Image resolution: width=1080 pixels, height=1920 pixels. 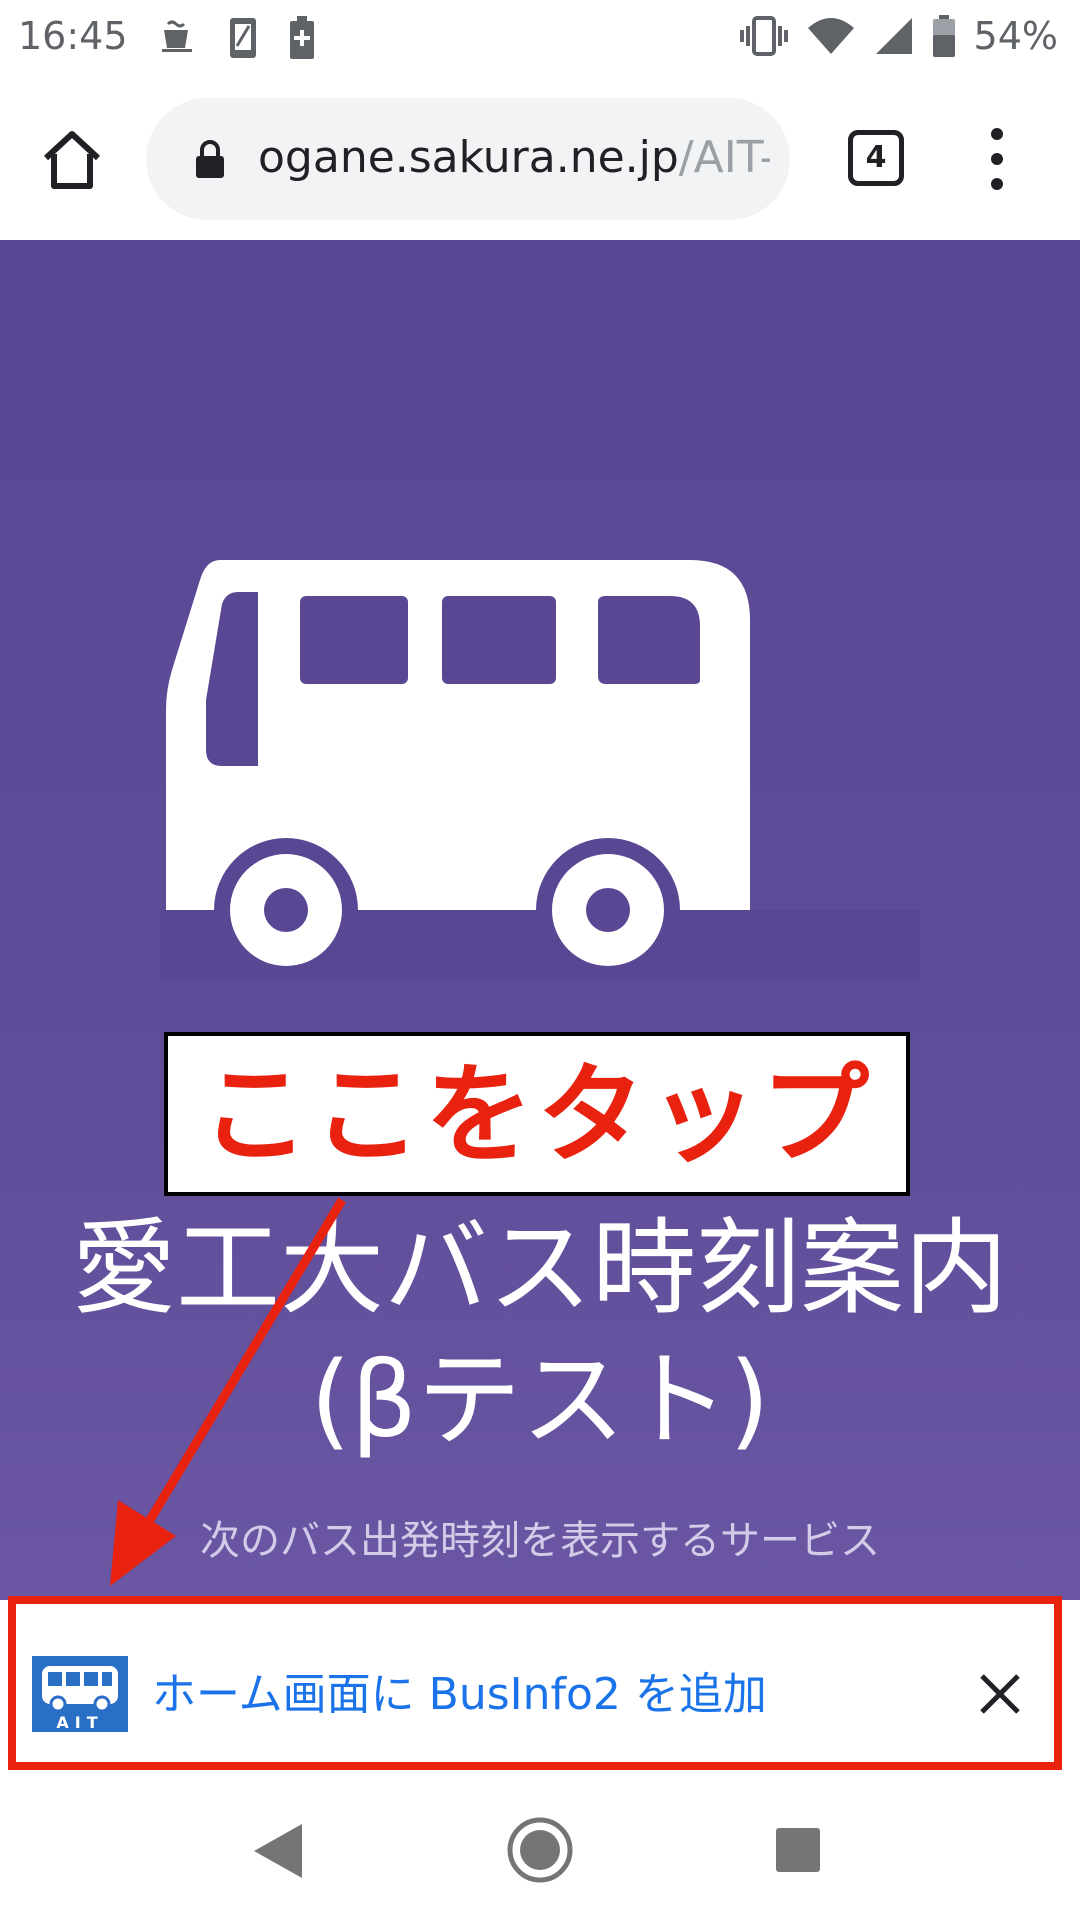 I want to click on vibrate-icon, so click(x=763, y=36).